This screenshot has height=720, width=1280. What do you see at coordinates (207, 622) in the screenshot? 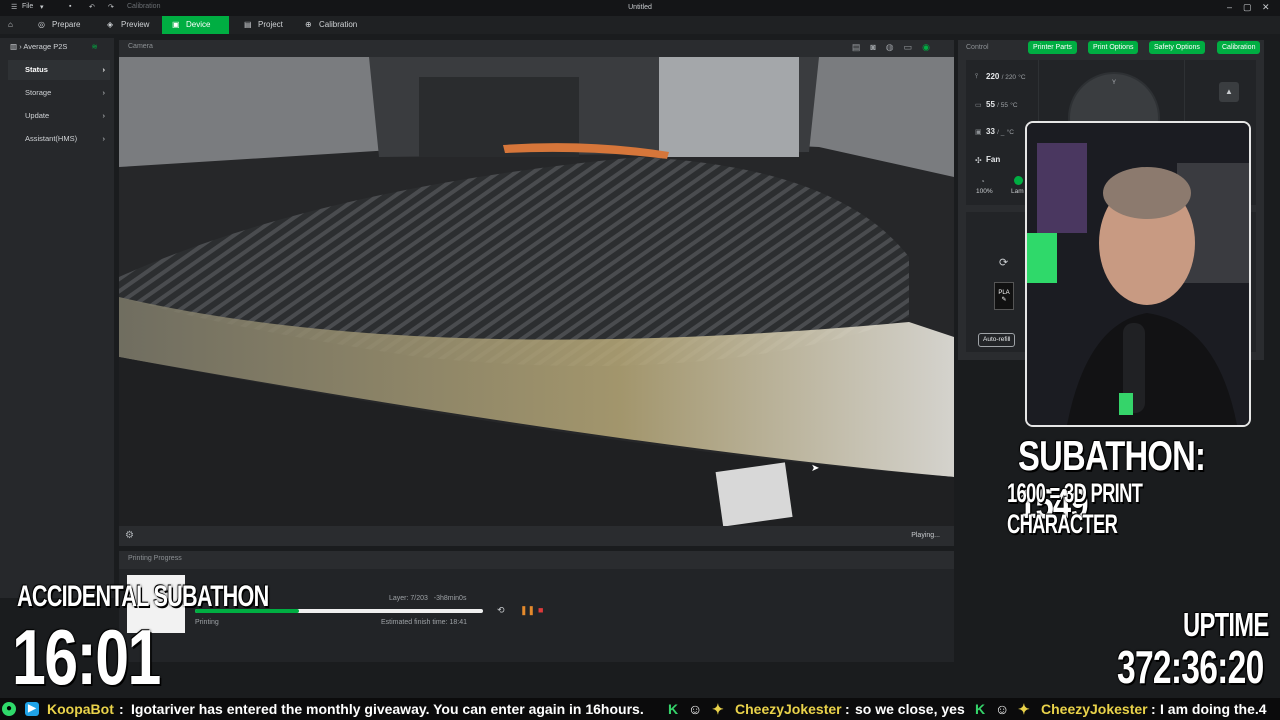
I see `print-status: Printing` at bounding box center [207, 622].